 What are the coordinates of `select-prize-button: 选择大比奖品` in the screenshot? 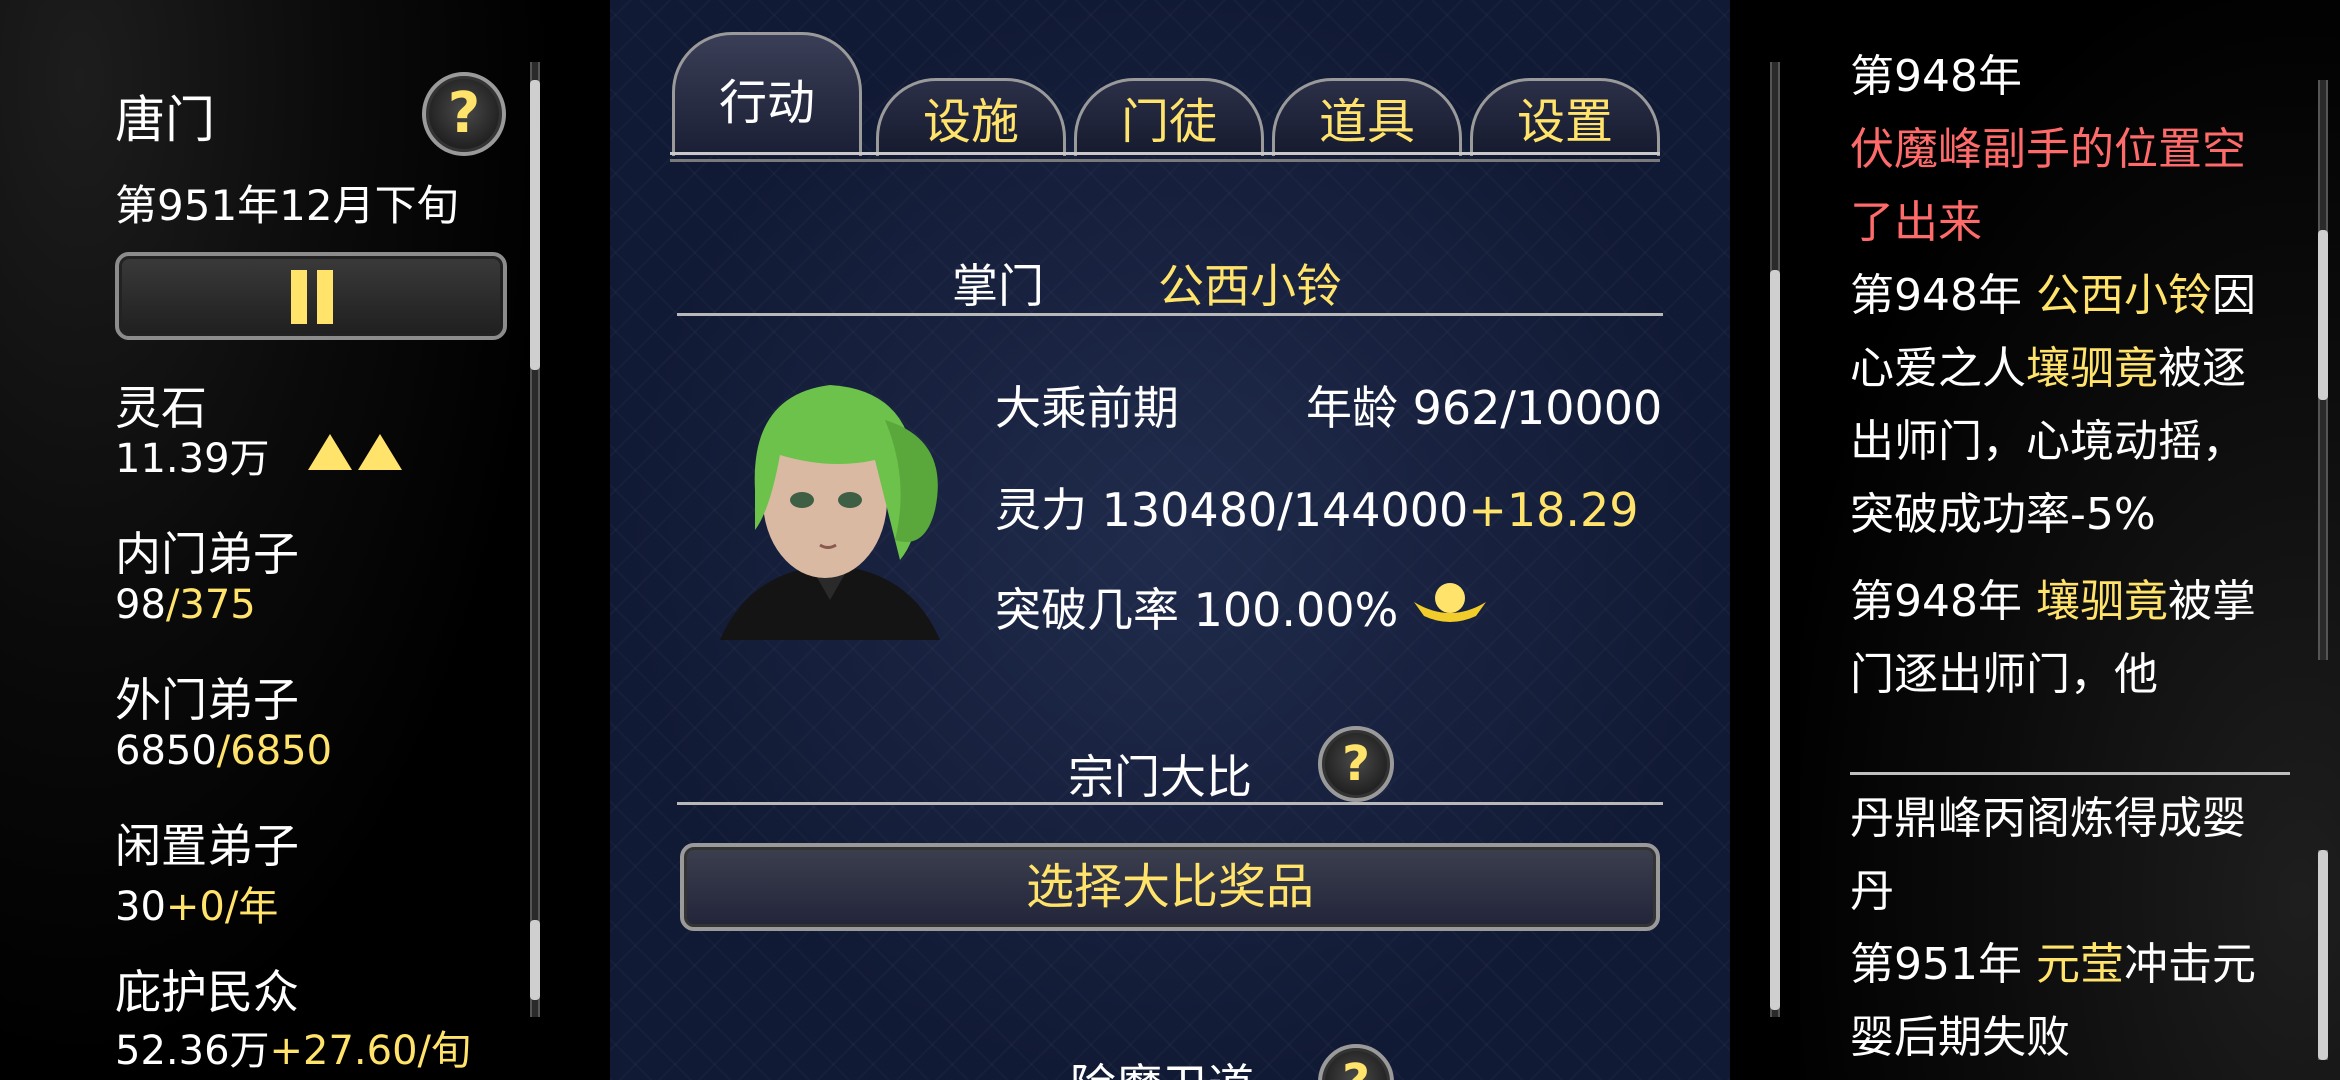 It's located at (1170, 887).